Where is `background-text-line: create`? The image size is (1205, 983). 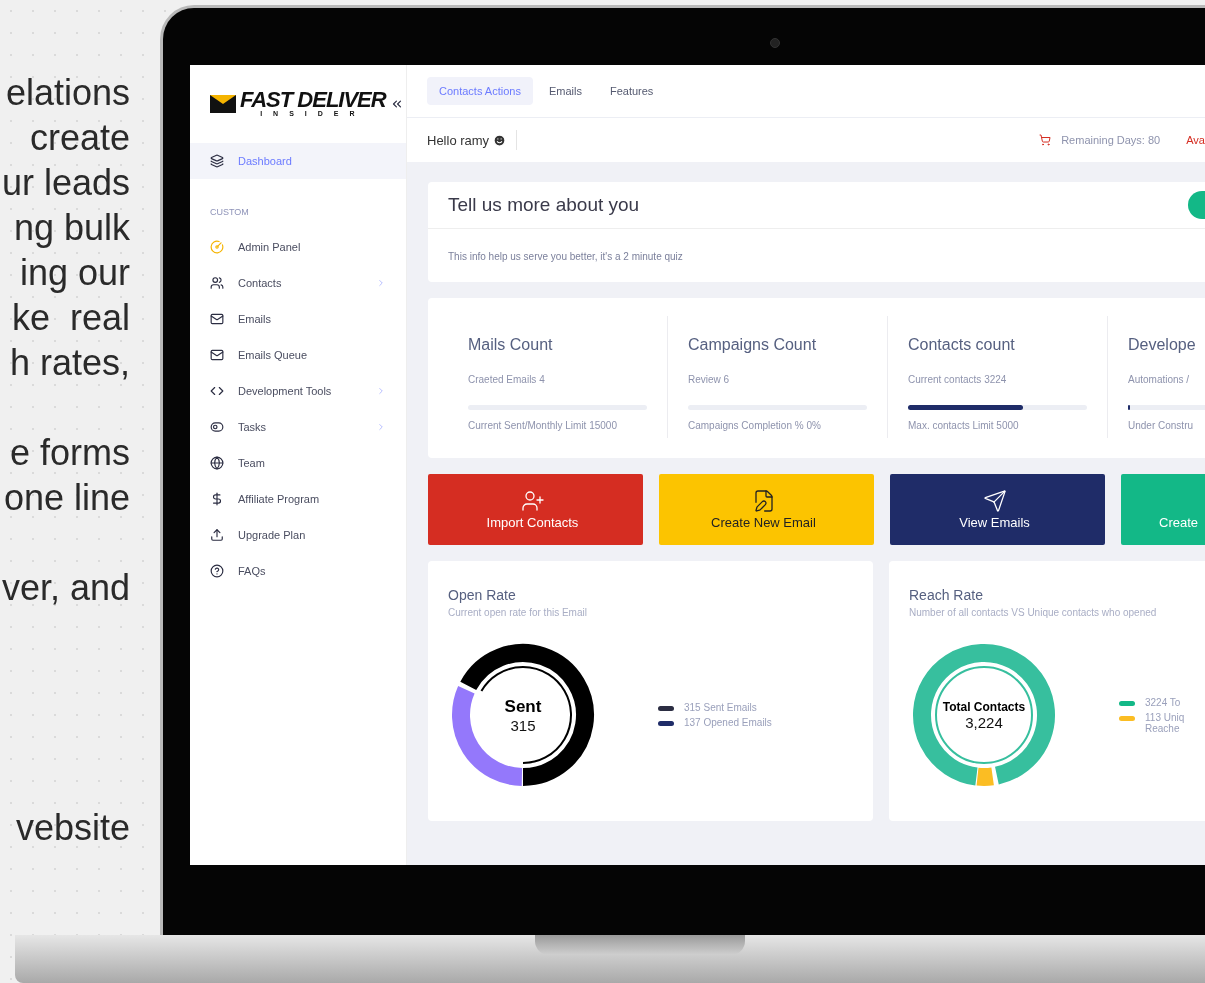 background-text-line: create is located at coordinates (79, 138).